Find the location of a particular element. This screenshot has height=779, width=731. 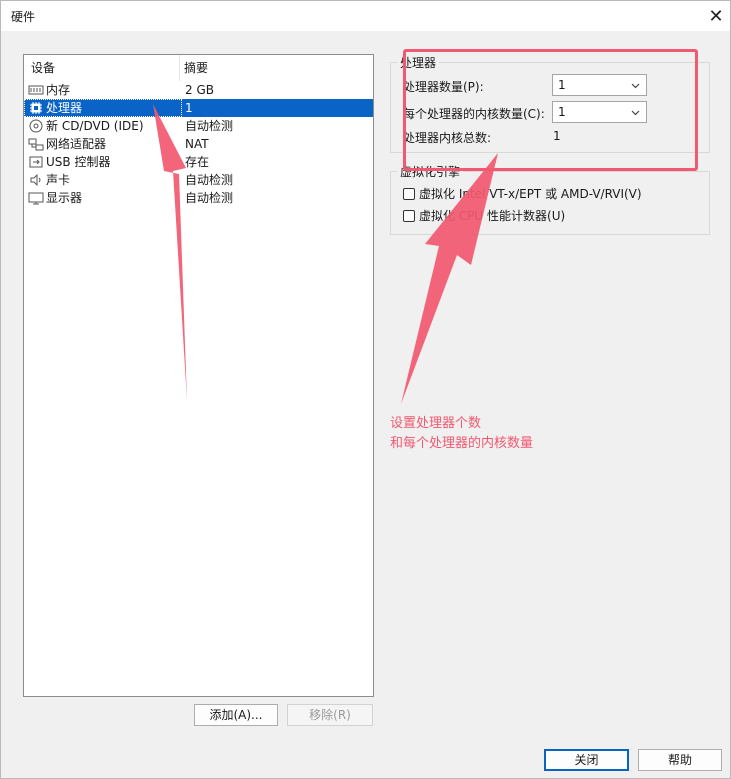

virtualize-perf-counters-label: 虚拟化 CPU 性能计数器(U) is located at coordinates (492, 216).